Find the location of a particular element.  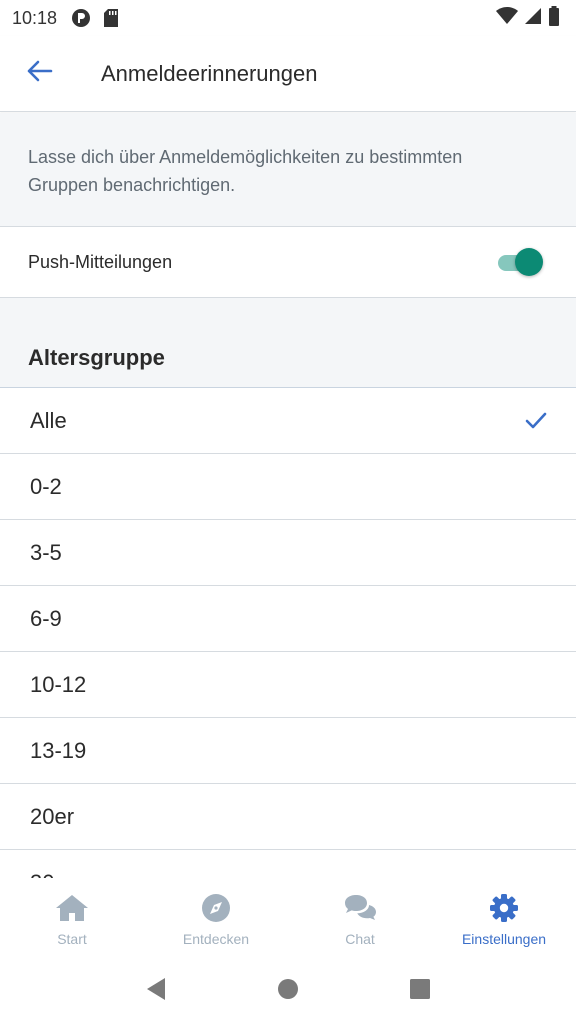

status-bar: 10:18 is located at coordinates (288, 18).